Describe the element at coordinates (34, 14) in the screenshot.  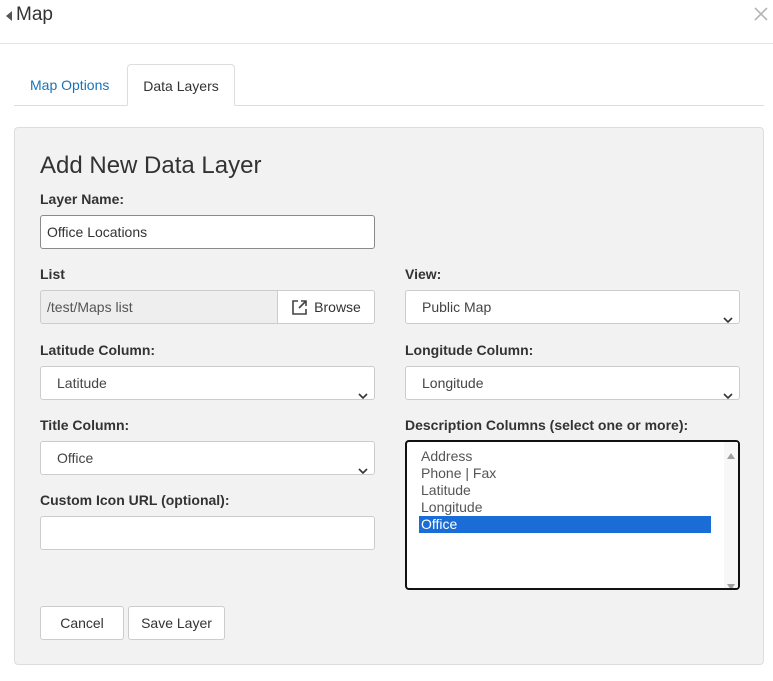
I see `dialog-title: Map` at that location.